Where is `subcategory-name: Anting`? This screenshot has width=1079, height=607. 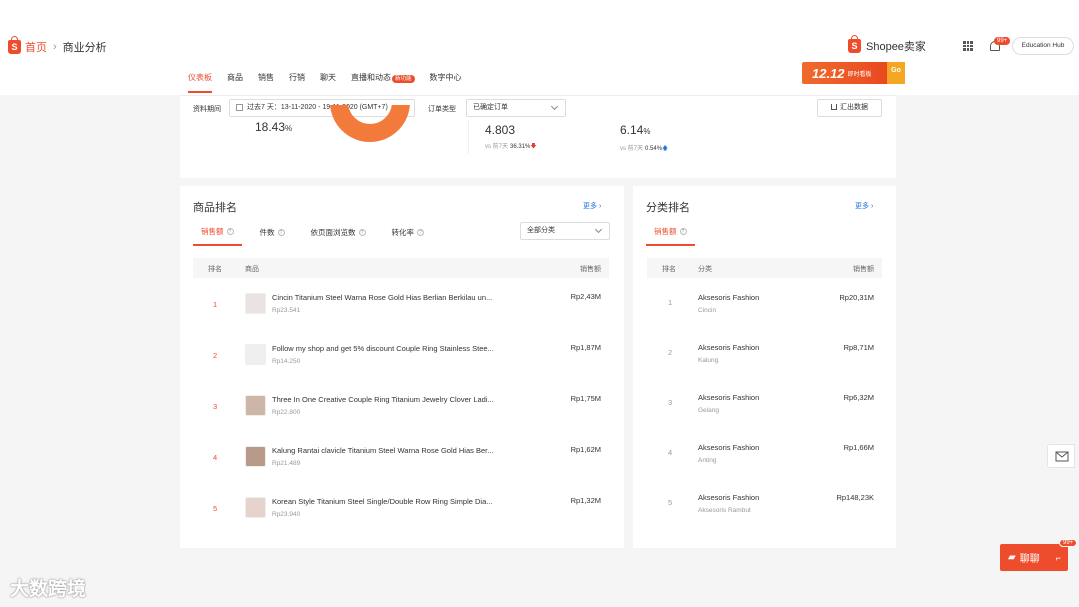 subcategory-name: Anting is located at coordinates (707, 460).